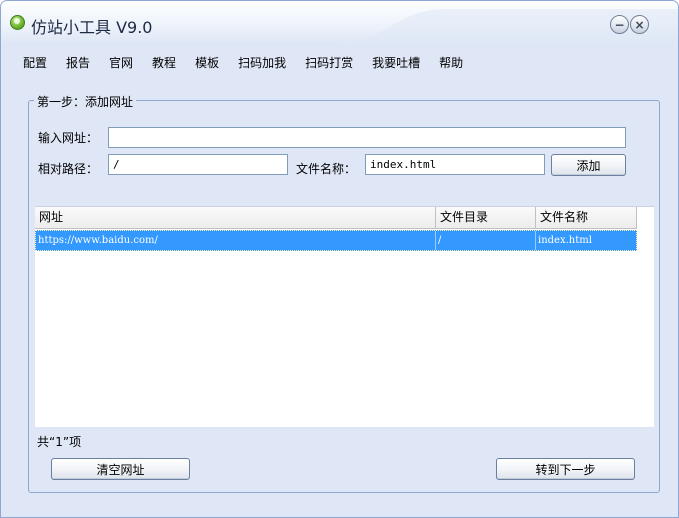  Describe the element at coordinates (17, 22) in the screenshot. I see `app-logo-icon` at that location.